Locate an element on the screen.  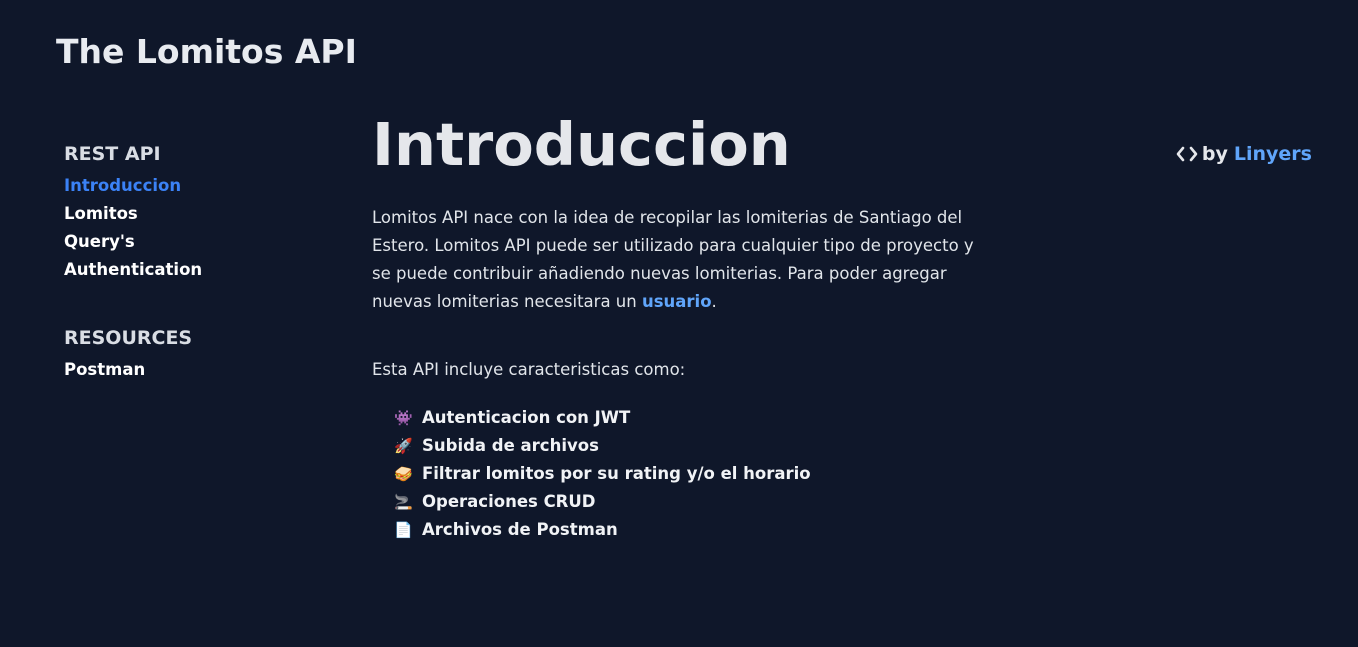
document-icon: 📄 is located at coordinates (403, 530).